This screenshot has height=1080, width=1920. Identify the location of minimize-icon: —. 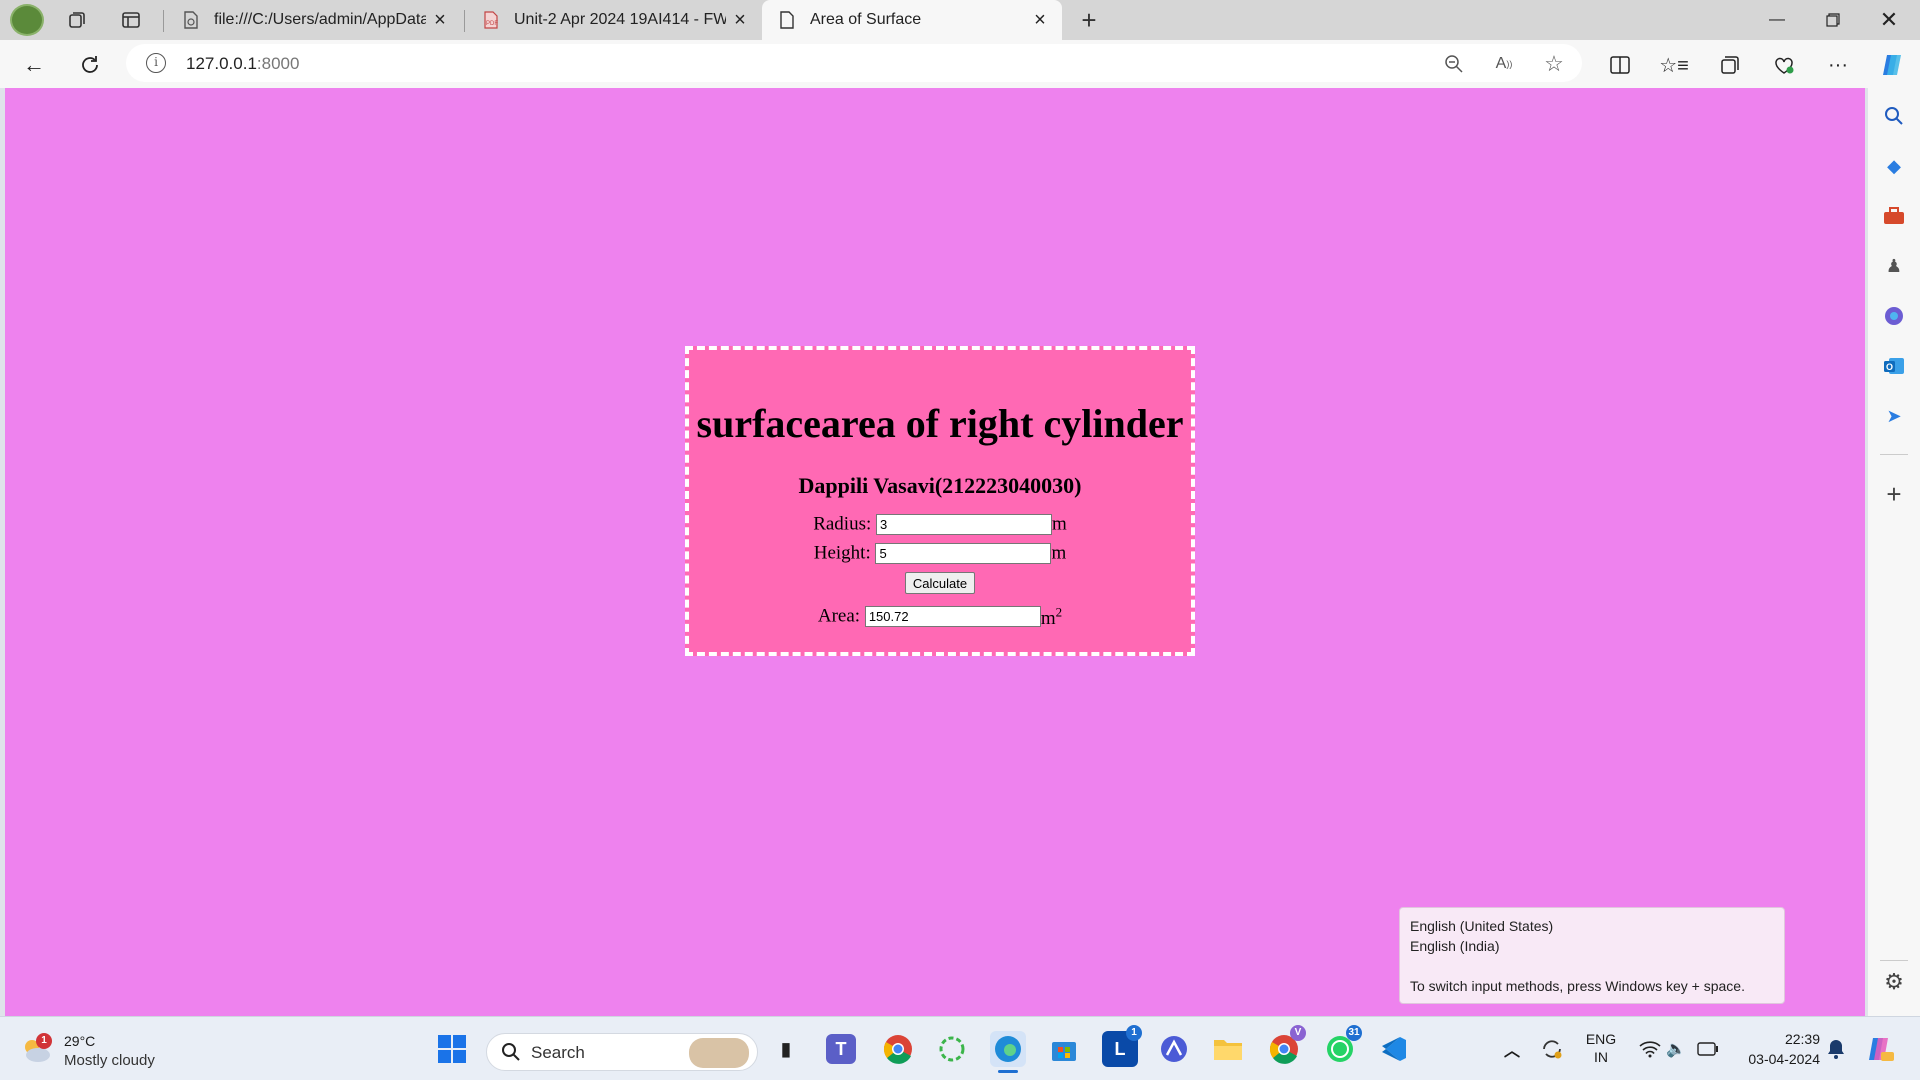
(1777, 20).